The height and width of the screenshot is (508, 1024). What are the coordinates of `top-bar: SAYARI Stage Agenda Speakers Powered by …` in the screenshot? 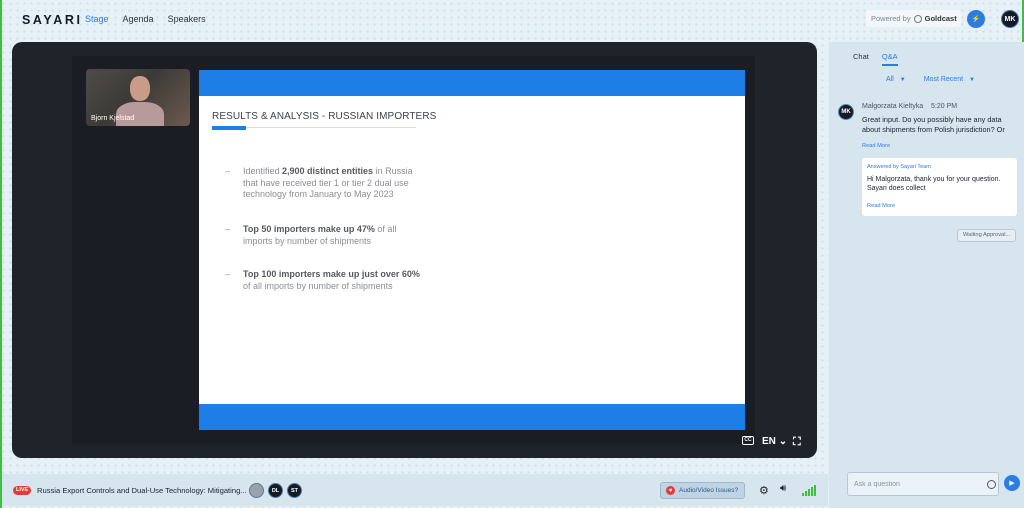 It's located at (512, 20).